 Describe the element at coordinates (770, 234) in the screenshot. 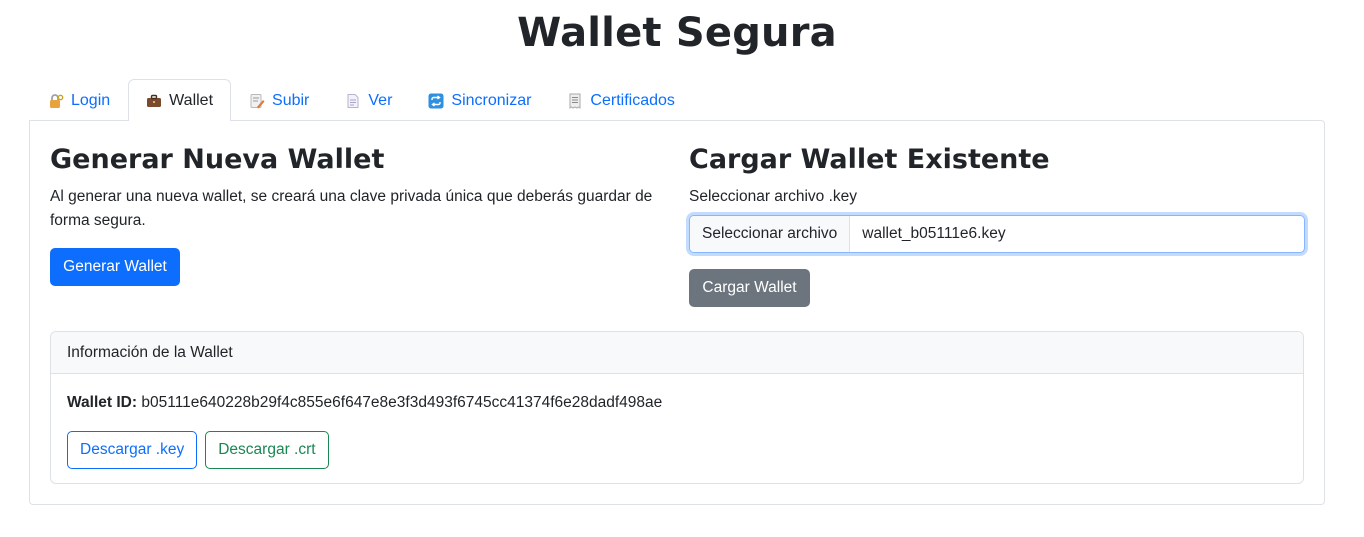

I see `select-file-button: Seleccionar archivo` at that location.